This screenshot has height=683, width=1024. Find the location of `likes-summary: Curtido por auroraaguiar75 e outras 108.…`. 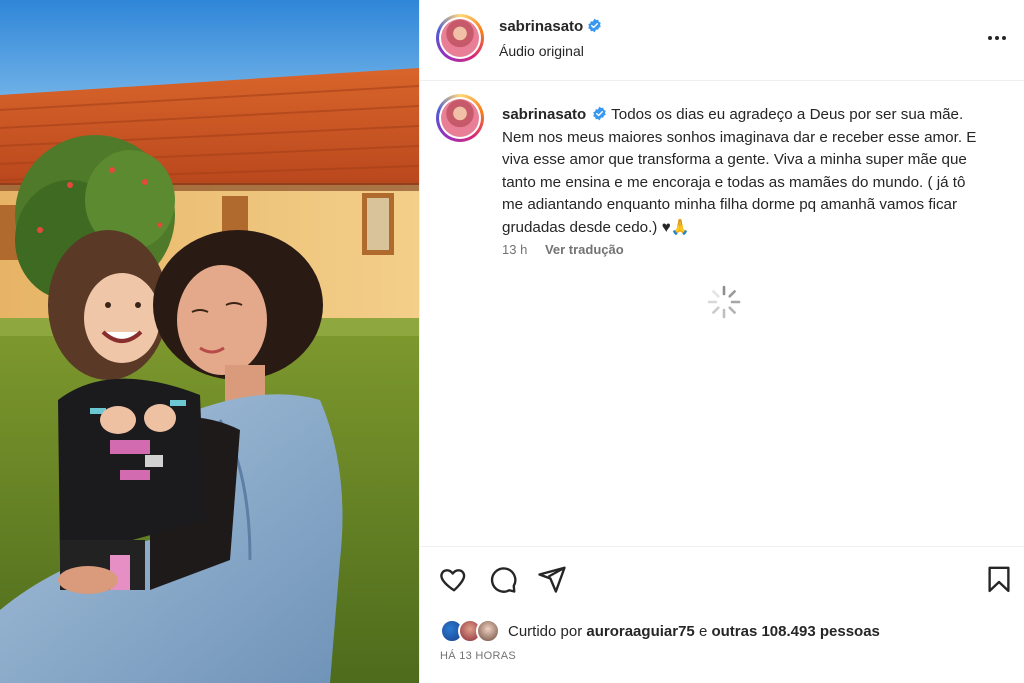

likes-summary: Curtido por auroraaguiar75 e outras 108.… is located at coordinates (660, 631).